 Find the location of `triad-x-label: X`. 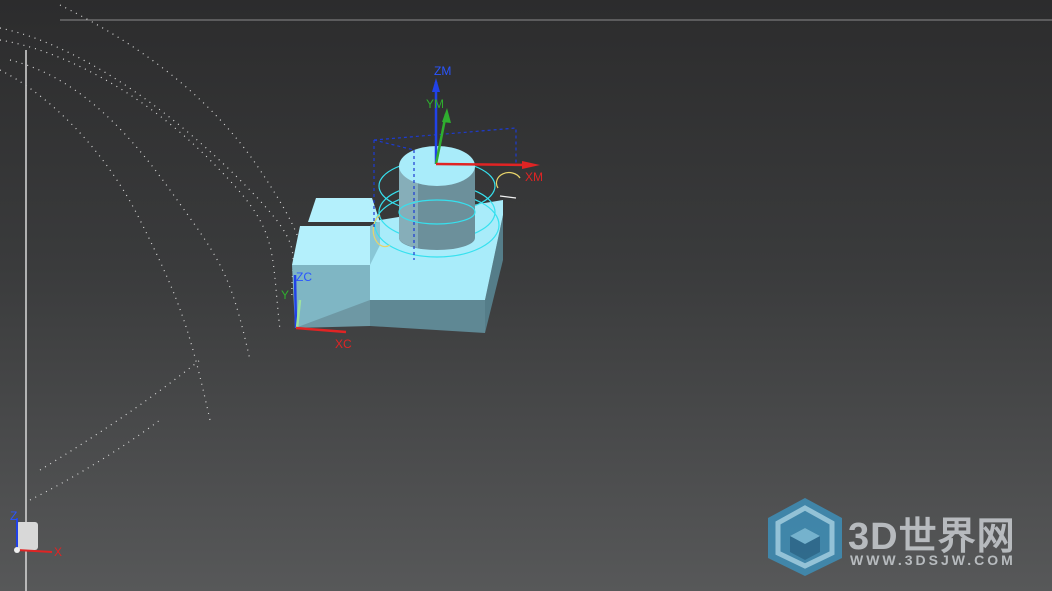

triad-x-label: X is located at coordinates (58, 552).